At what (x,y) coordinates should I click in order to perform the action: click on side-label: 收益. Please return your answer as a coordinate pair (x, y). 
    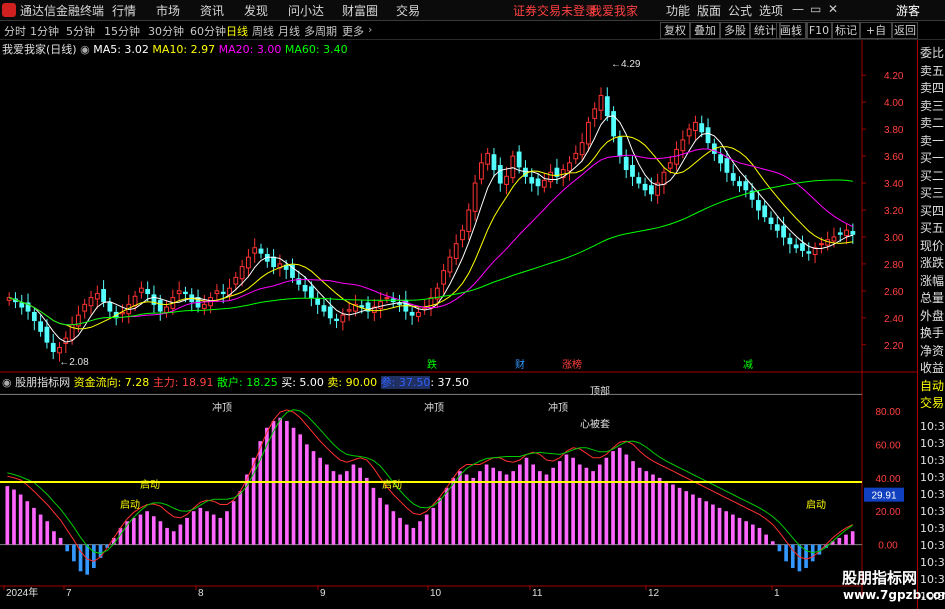
    Looking at the image, I should click on (932, 368).